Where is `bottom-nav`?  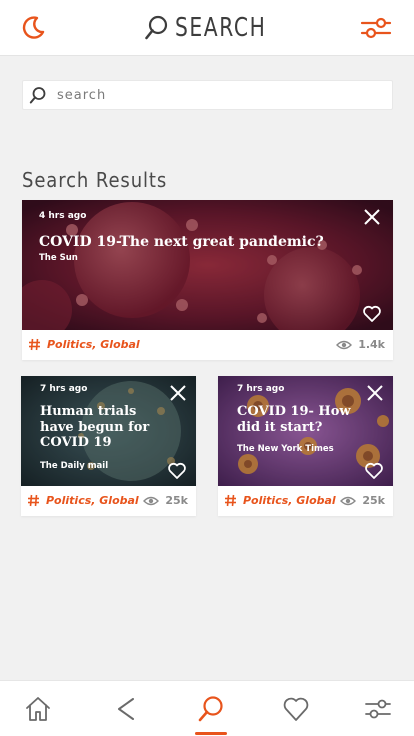
bottom-nav is located at coordinates (207, 708).